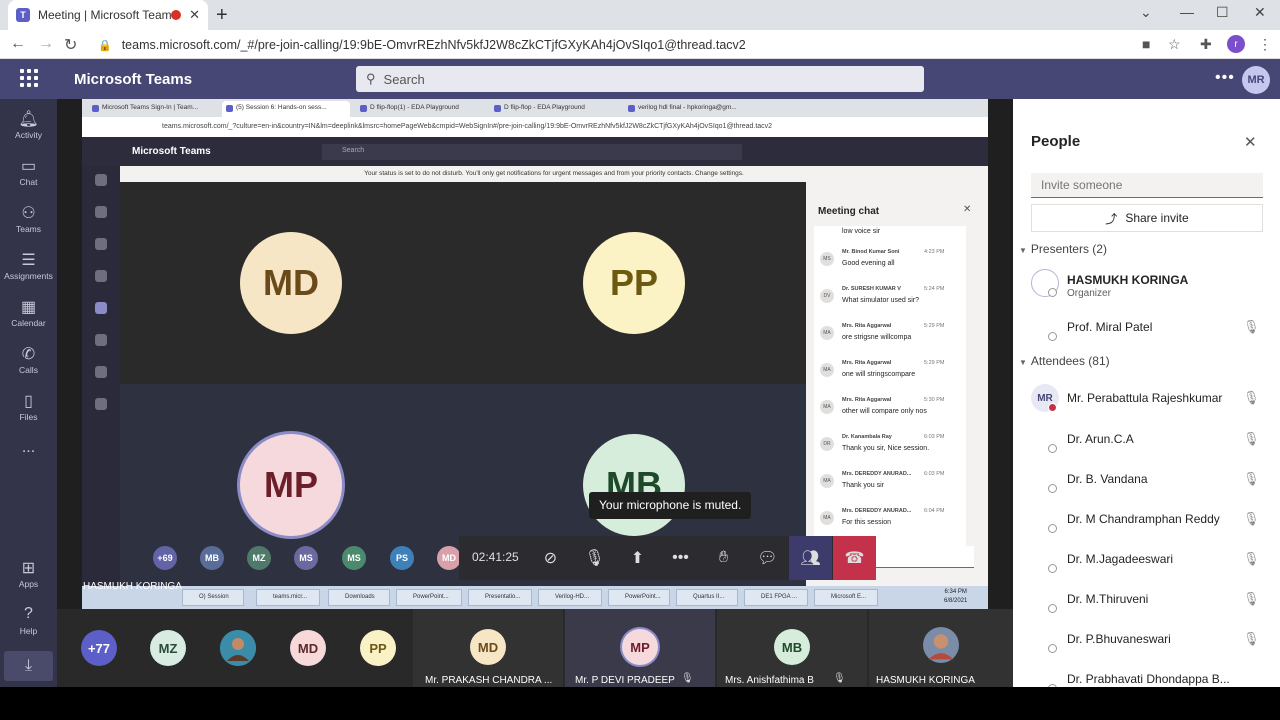 This screenshot has width=1280, height=720. Describe the element at coordinates (1146, 44) in the screenshot. I see `camera-icon: ■` at that location.